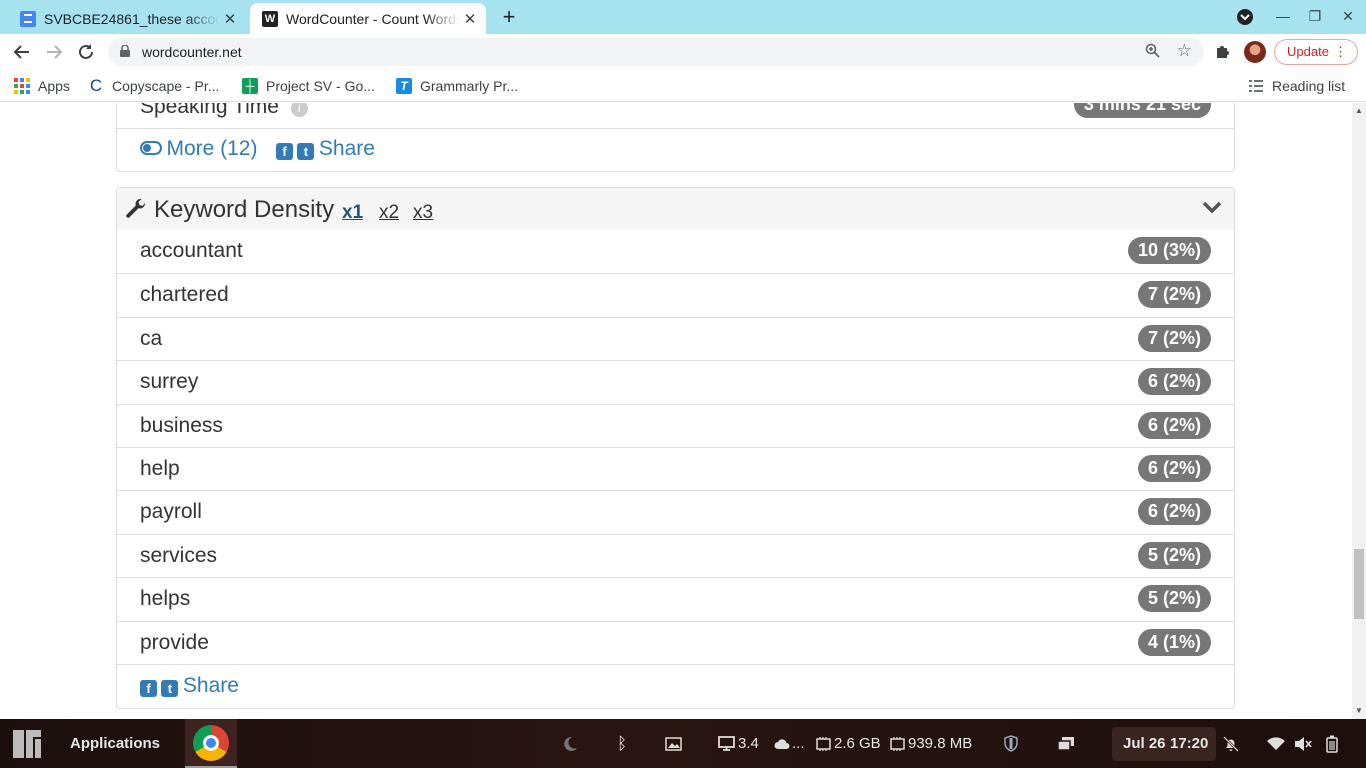 The image size is (1366, 768). Describe the element at coordinates (675, 686) in the screenshot. I see `keyword-share-row: f t Share` at that location.